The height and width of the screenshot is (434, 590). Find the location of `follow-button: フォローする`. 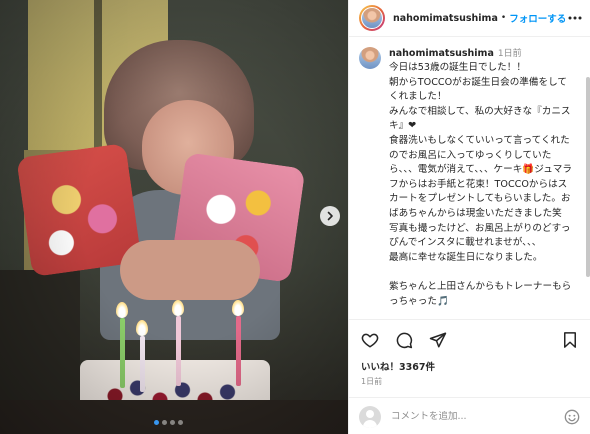

follow-button: フォローする is located at coordinates (537, 18).